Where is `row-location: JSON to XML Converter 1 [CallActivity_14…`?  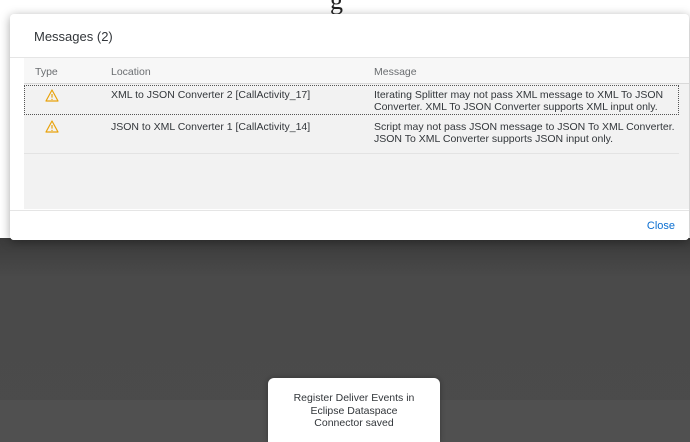
row-location: JSON to XML Converter 1 [CallActivity_14… is located at coordinates (211, 127).